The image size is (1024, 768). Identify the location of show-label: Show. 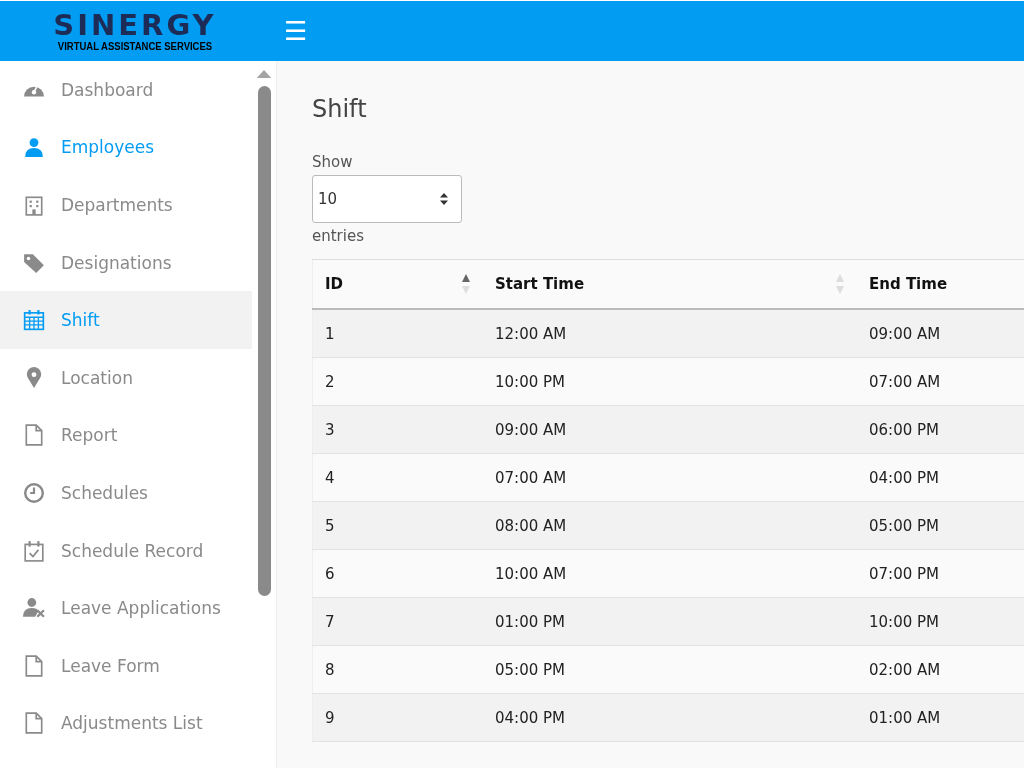
(332, 162).